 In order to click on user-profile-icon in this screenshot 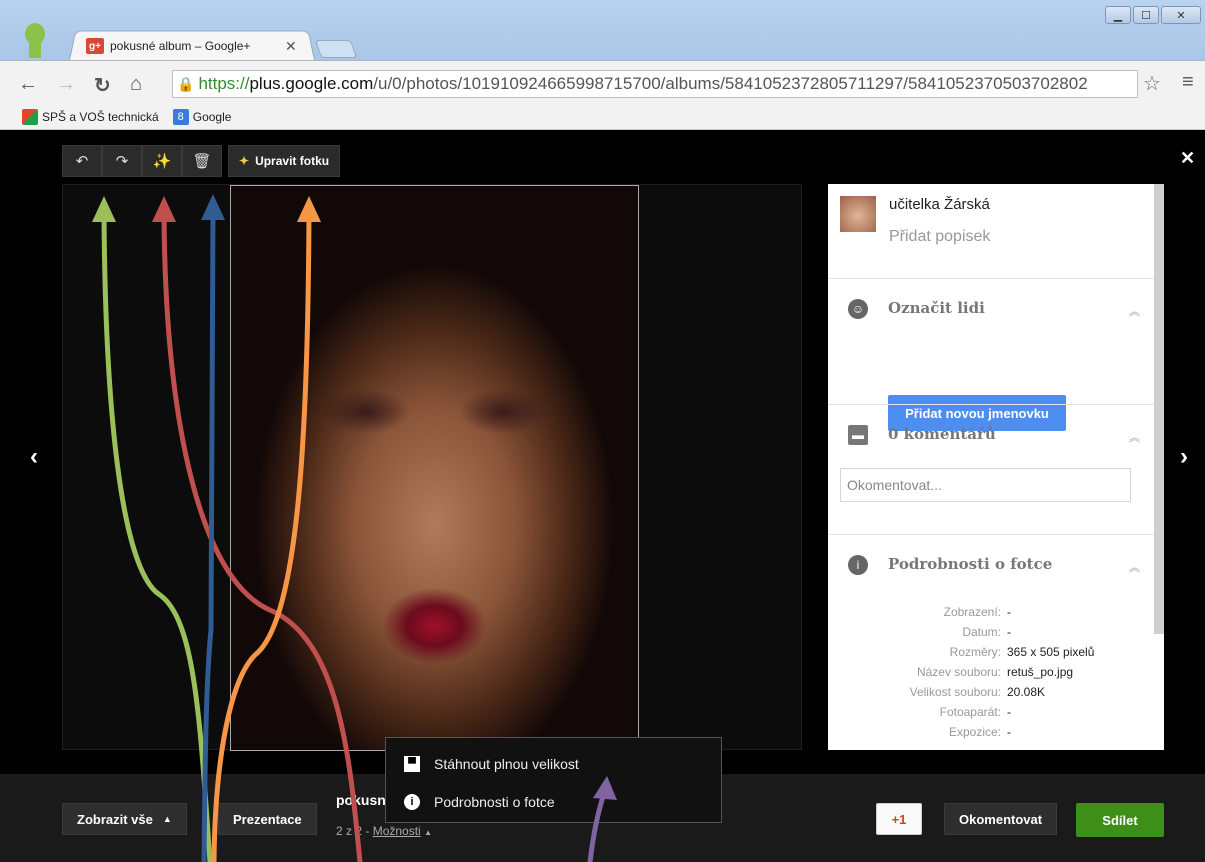, I will do `click(35, 40)`.